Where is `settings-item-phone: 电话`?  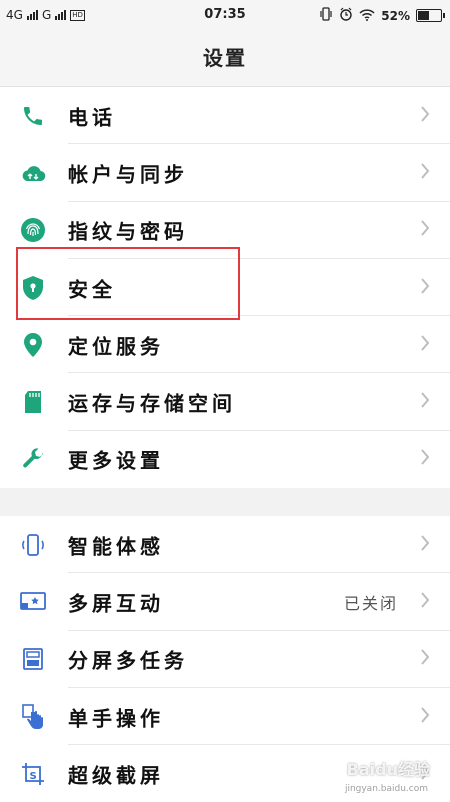 settings-item-phone: 电话 is located at coordinates (225, 116).